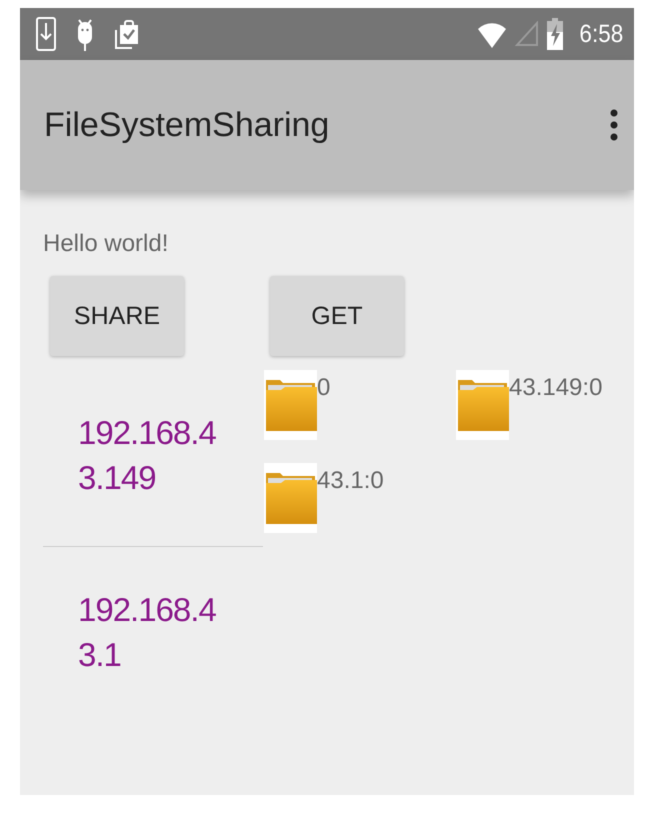 This screenshot has height=823, width=654. Describe the element at coordinates (158, 455) in the screenshot. I see `host-address: 192.168.43.149` at that location.